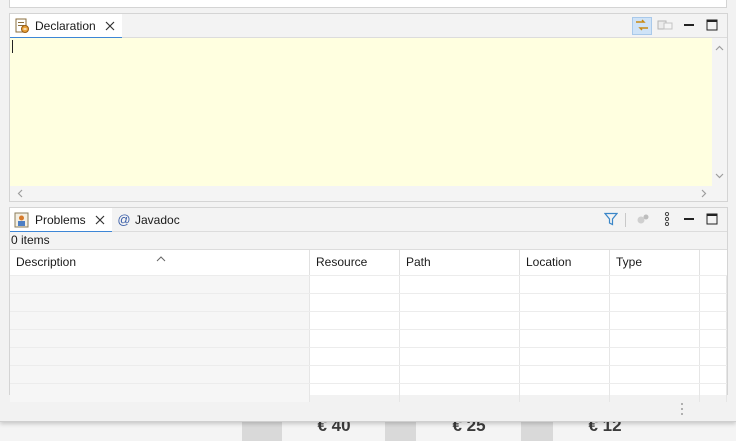 The height and width of the screenshot is (441, 736). I want to click on link-with-editor-icon, so click(642, 26).